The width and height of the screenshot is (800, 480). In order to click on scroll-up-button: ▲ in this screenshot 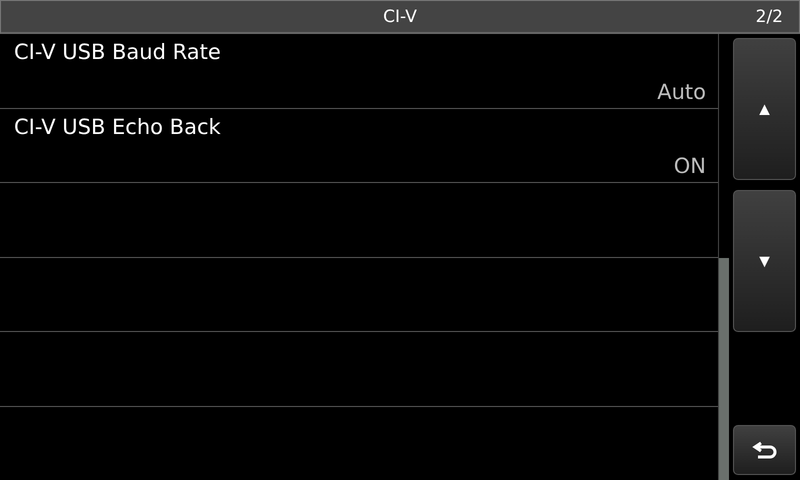, I will do `click(764, 109)`.